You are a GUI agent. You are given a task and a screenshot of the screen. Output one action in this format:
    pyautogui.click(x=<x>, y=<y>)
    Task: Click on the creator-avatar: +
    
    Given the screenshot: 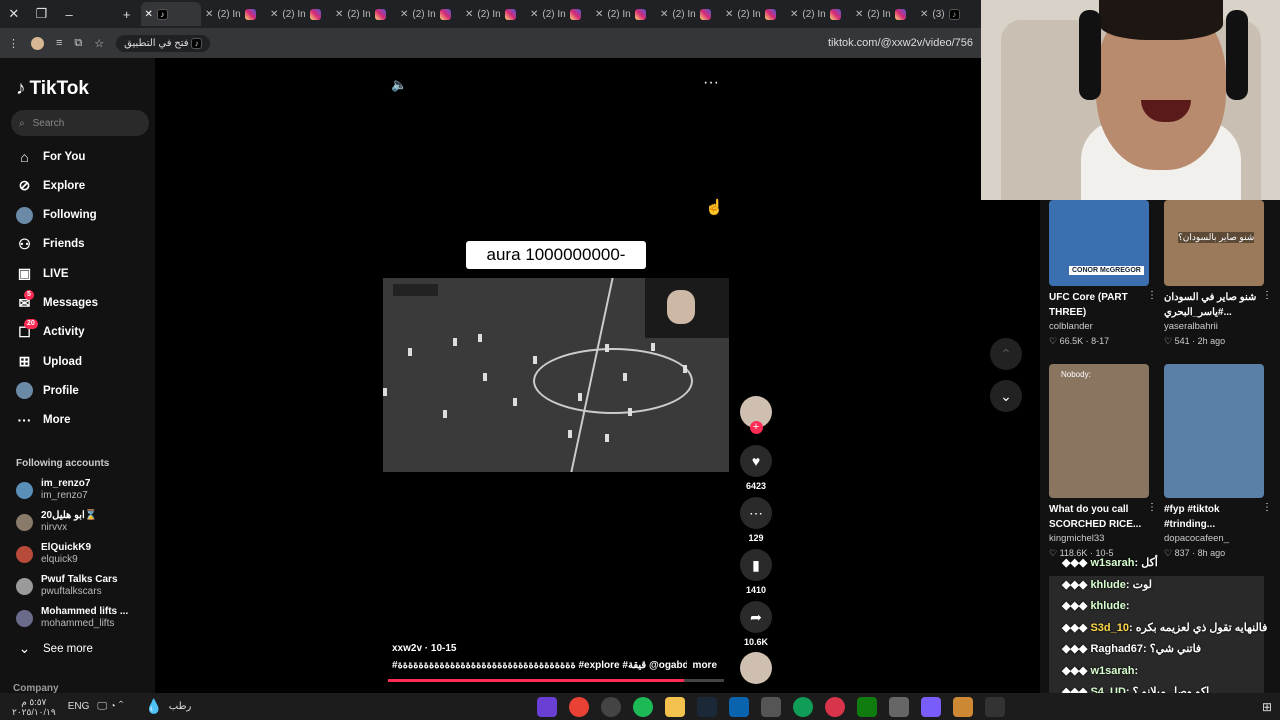 What is the action you would take?
    pyautogui.click(x=756, y=415)
    